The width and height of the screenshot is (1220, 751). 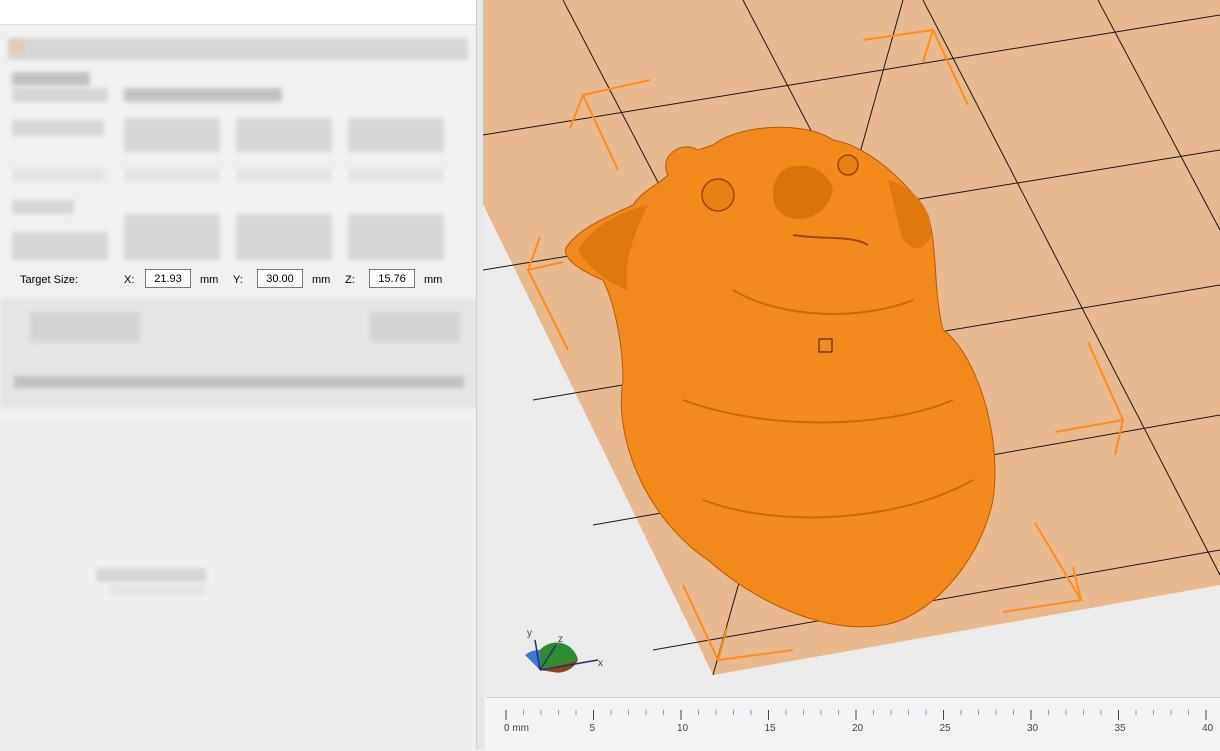 I want to click on axis-x-label: x, so click(x=600, y=663).